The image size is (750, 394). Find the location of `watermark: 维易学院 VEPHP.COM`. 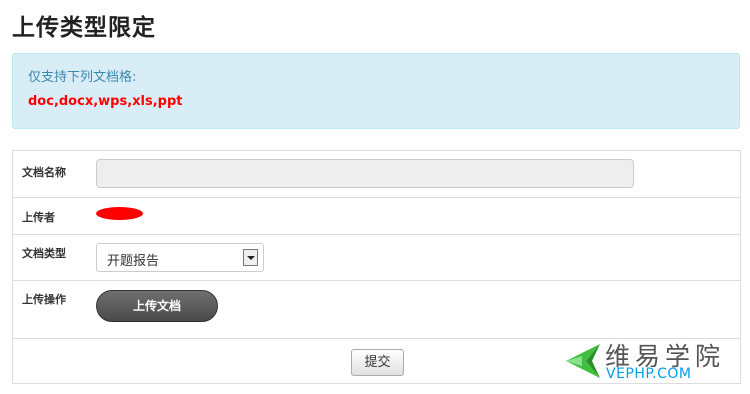

watermark: 维易学院 VEPHP.COM is located at coordinates (650, 362).